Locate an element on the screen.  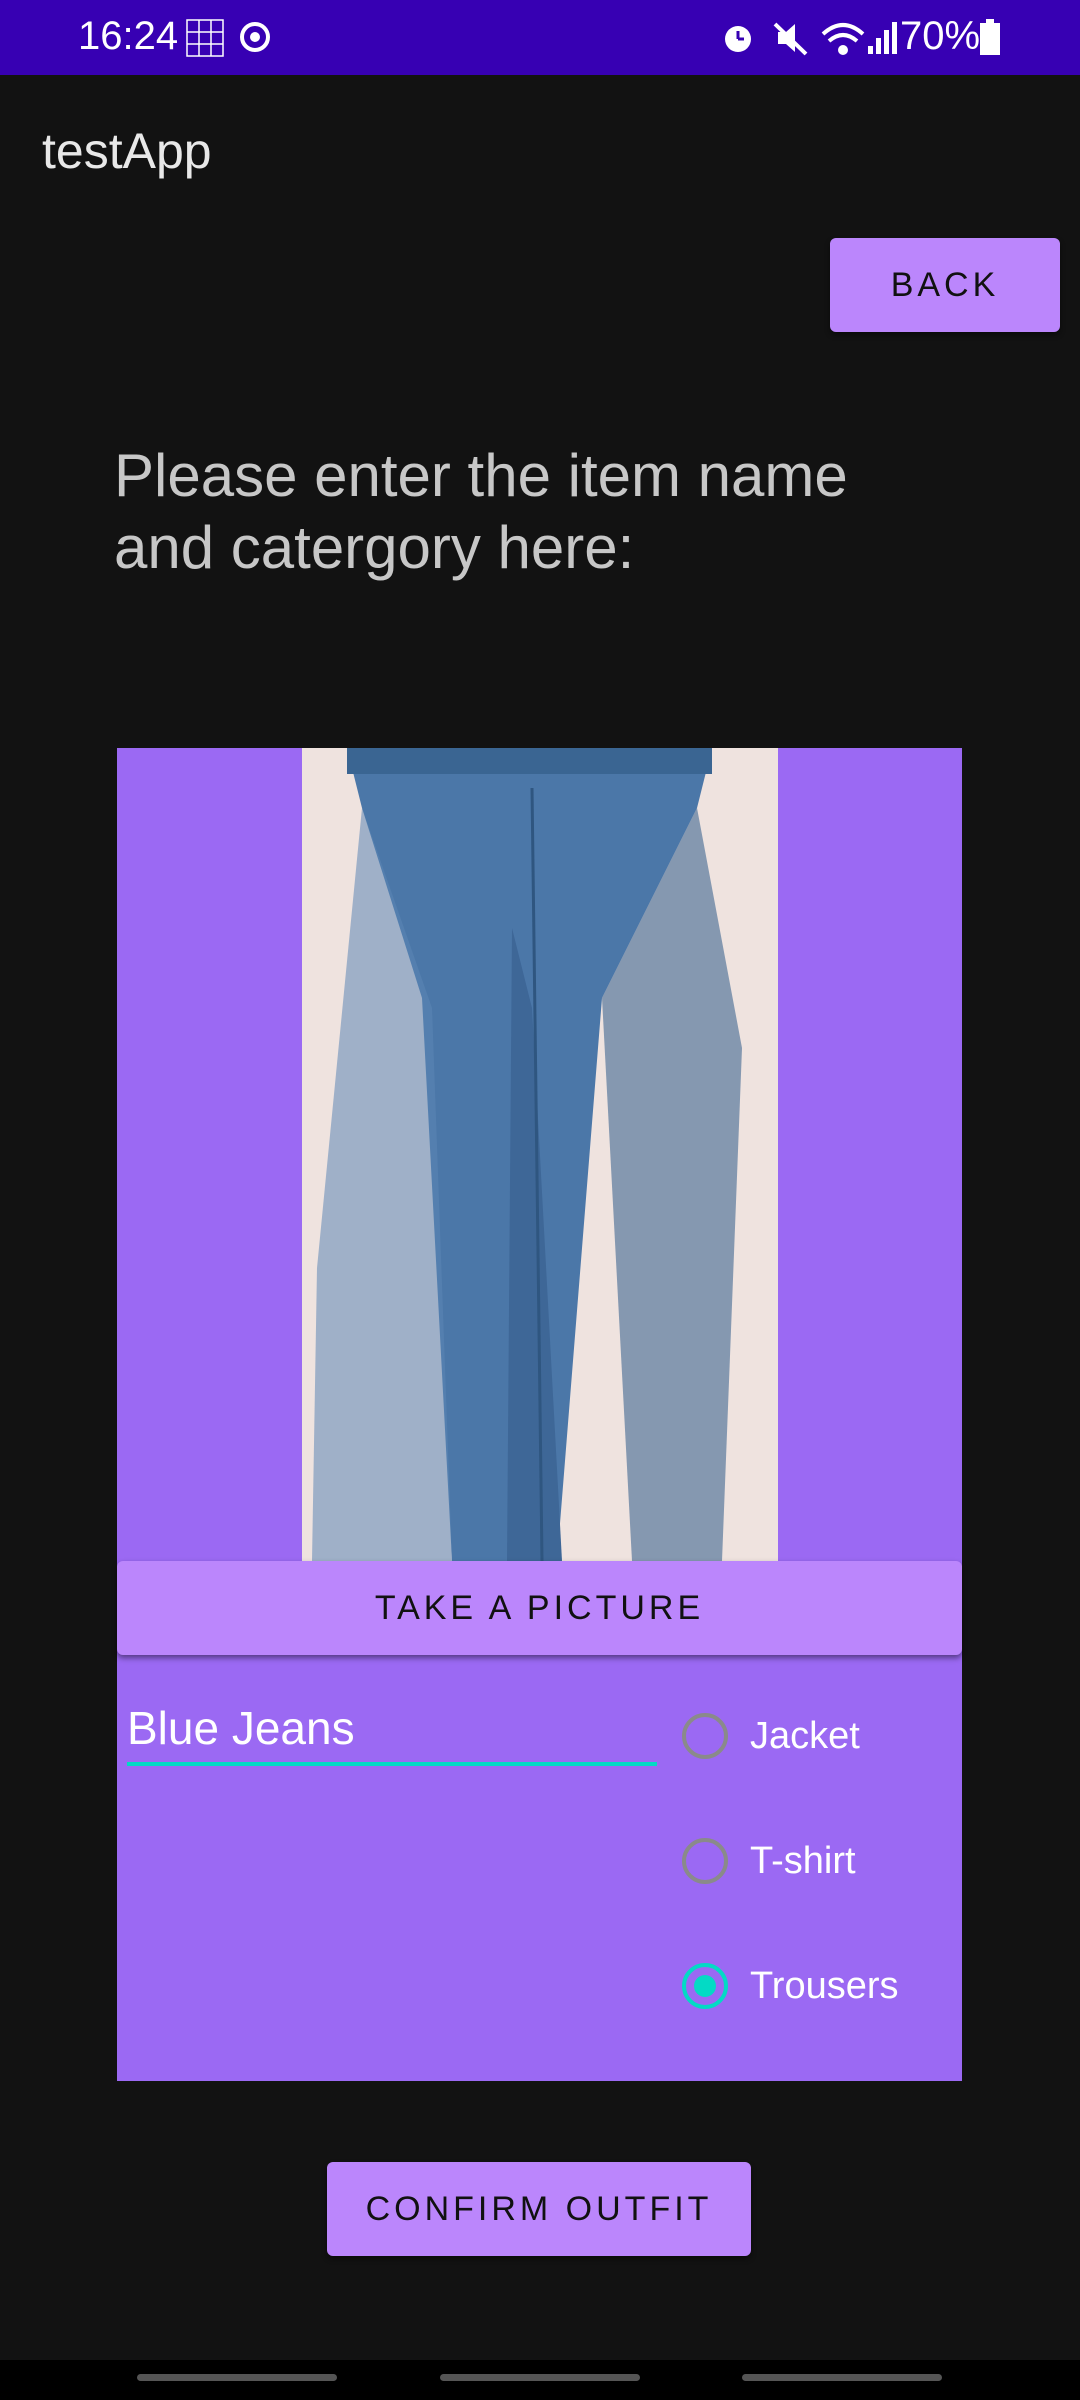
category-option-jacket: Jacket is located at coordinates (771, 1736).